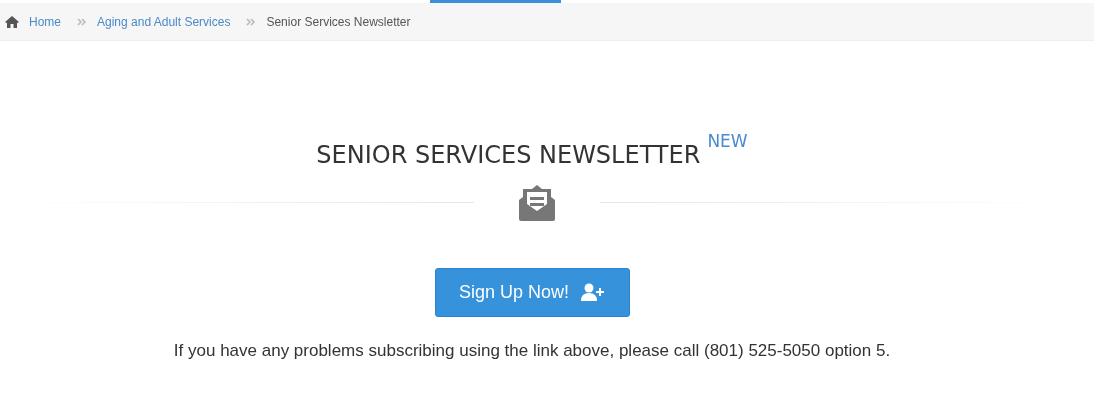  I want to click on page-title: SENIOR SERVICES NEWSLETTER, so click(508, 155).